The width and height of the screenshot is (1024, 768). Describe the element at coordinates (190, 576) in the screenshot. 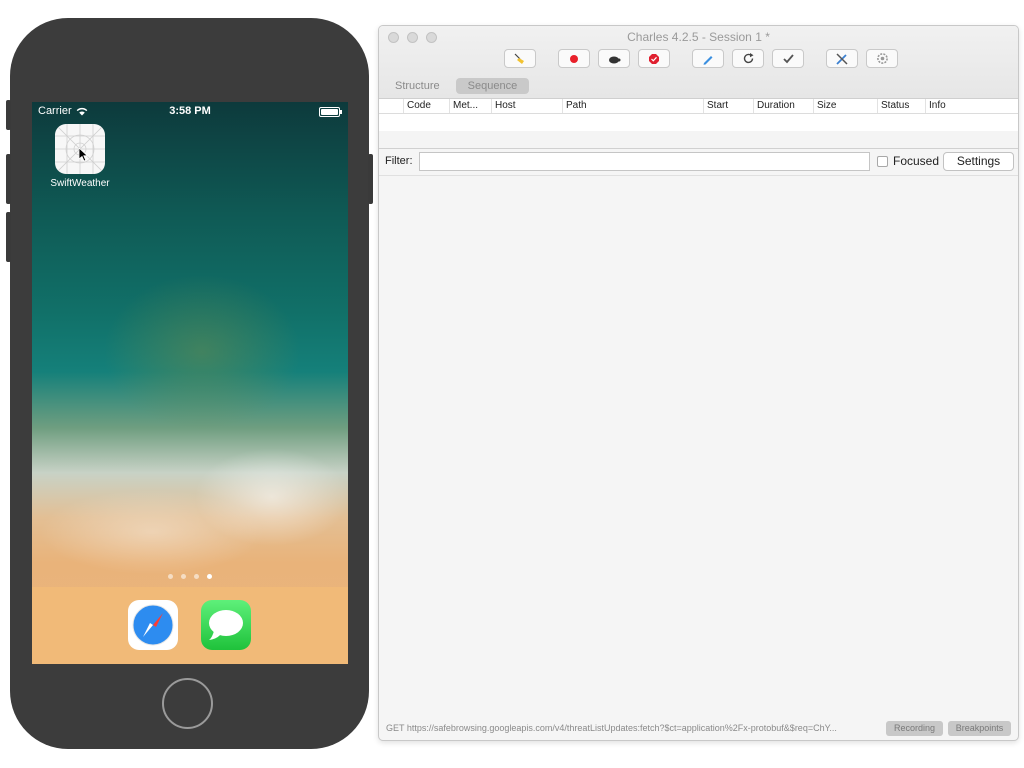

I see `page-indicator` at that location.